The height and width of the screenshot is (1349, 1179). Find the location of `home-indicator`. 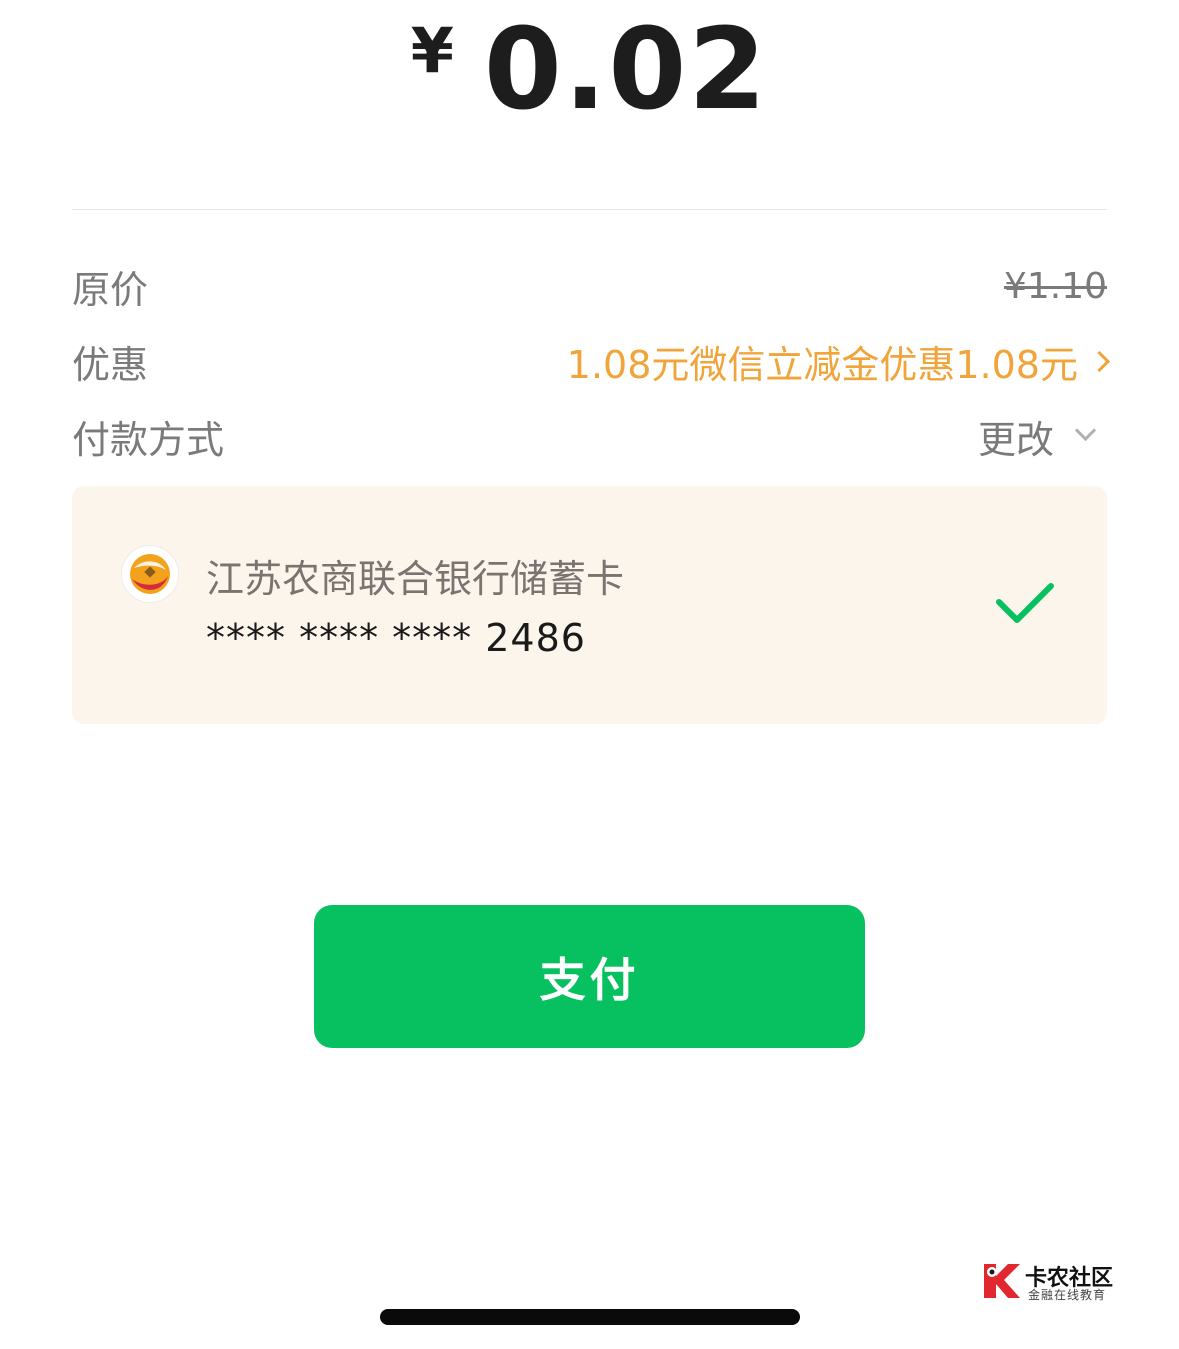

home-indicator is located at coordinates (590, 1317).